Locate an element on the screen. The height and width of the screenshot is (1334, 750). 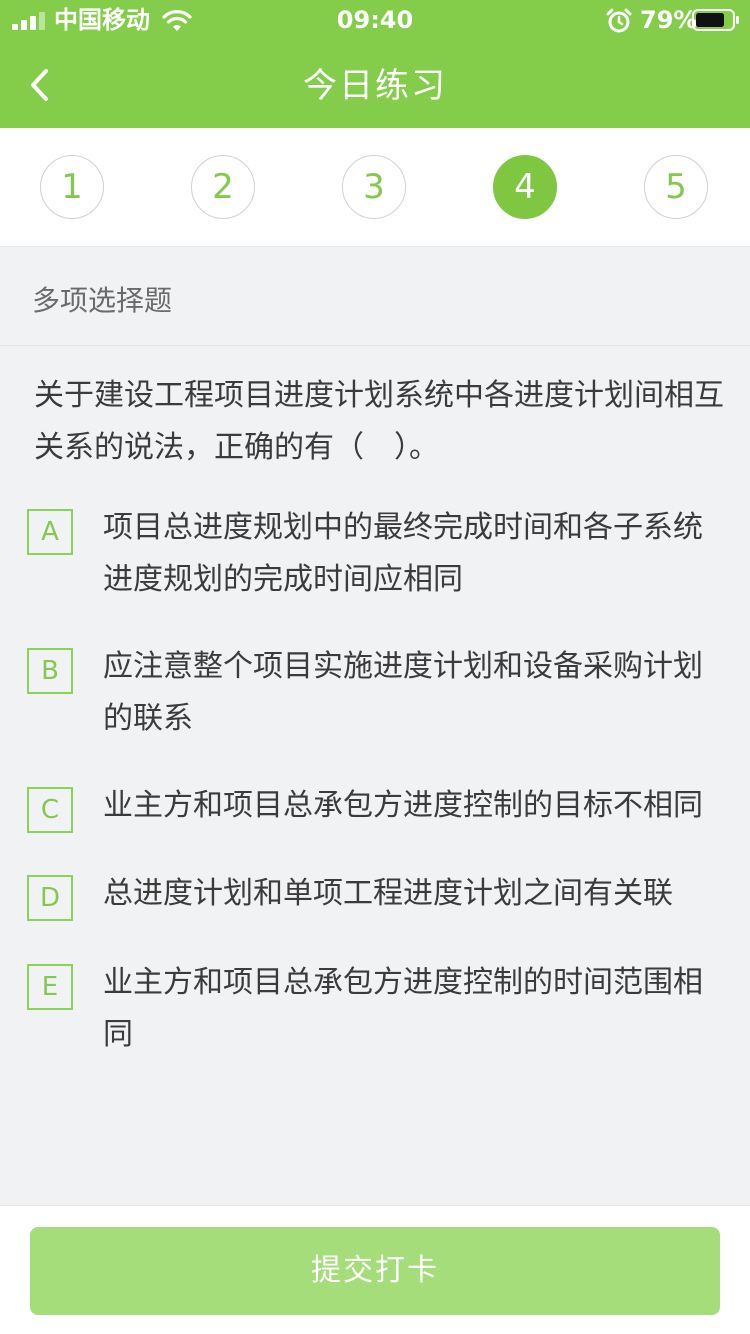
question-type-bar: 多项选择题 is located at coordinates (375, 296).